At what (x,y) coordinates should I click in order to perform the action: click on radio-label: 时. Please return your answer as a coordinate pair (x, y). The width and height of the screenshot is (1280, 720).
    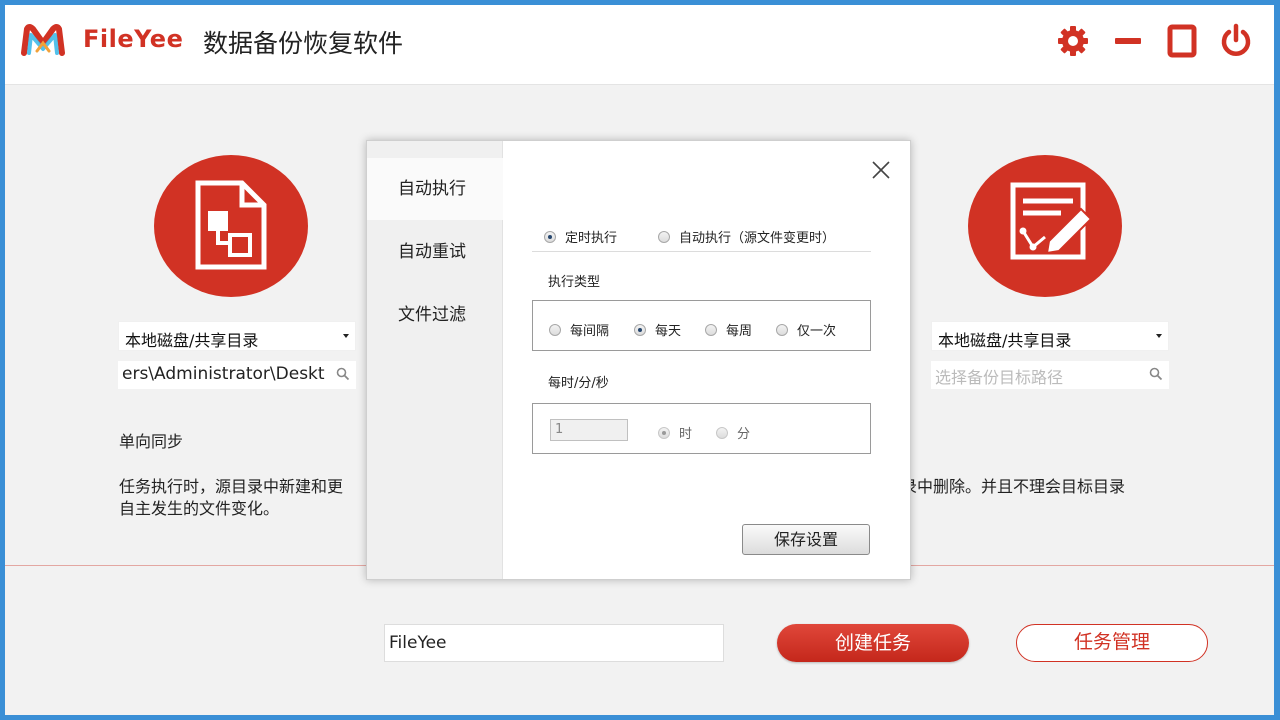
    Looking at the image, I should click on (685, 432).